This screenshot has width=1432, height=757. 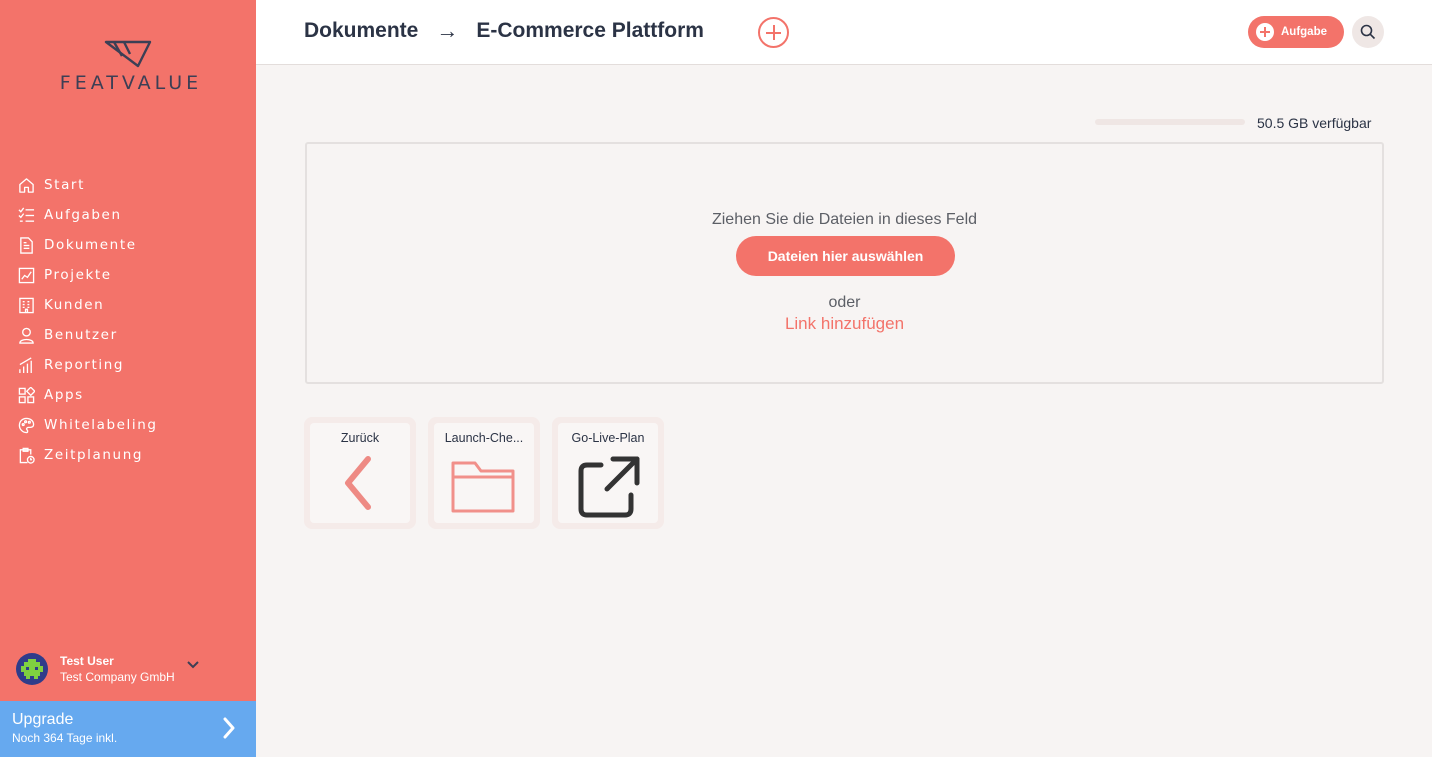 What do you see at coordinates (26, 365) in the screenshot?
I see `bar-chart-icon` at bounding box center [26, 365].